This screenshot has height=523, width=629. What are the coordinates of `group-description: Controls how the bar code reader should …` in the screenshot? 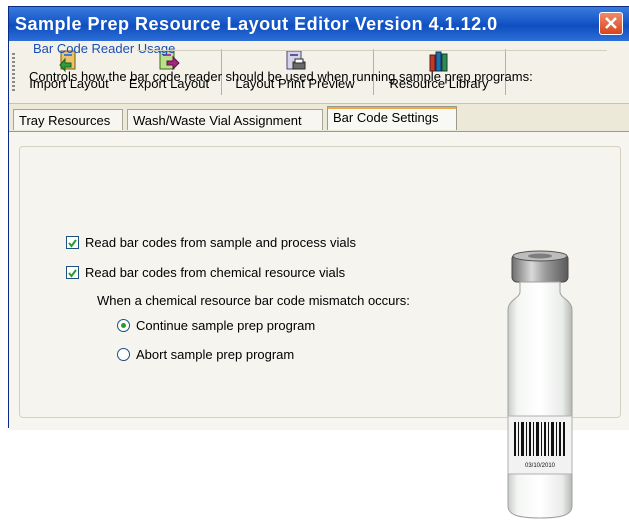 It's located at (281, 76).